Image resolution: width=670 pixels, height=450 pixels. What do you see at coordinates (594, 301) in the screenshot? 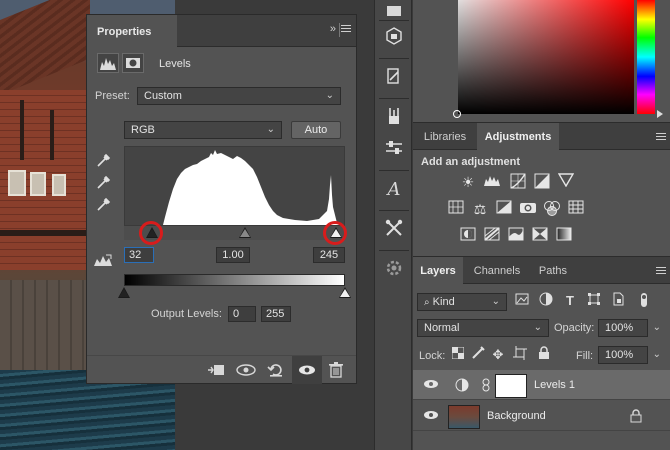
I see `filter-shape-layers-icon` at bounding box center [594, 301].